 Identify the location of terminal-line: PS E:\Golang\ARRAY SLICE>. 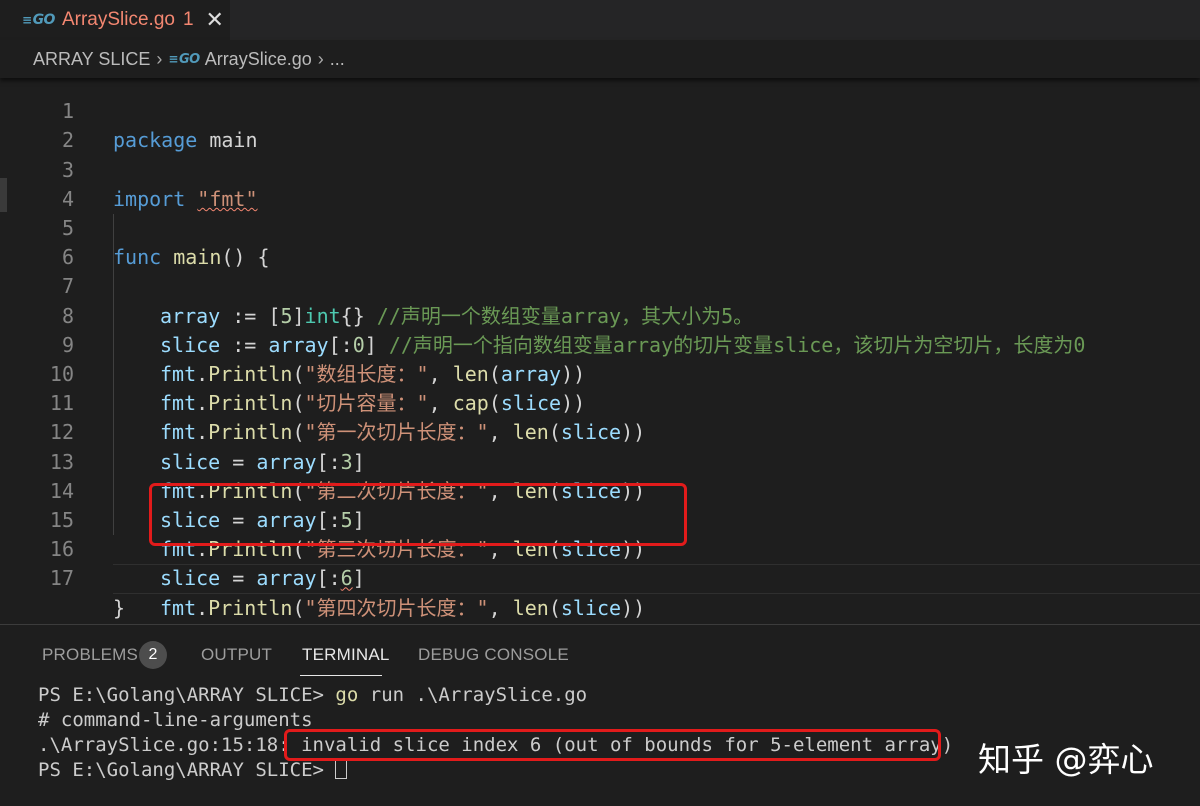
(193, 770).